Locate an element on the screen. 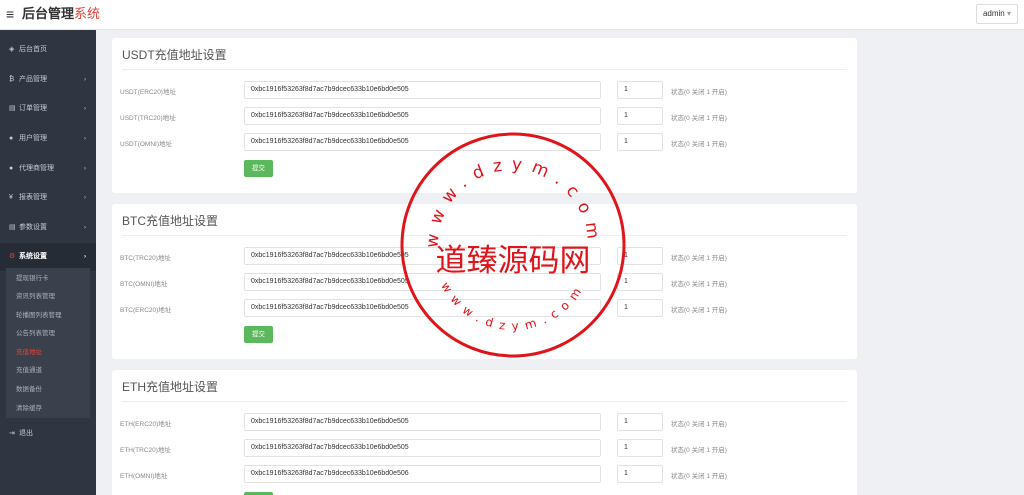  yen-icon: ¥ is located at coordinates (11, 197).